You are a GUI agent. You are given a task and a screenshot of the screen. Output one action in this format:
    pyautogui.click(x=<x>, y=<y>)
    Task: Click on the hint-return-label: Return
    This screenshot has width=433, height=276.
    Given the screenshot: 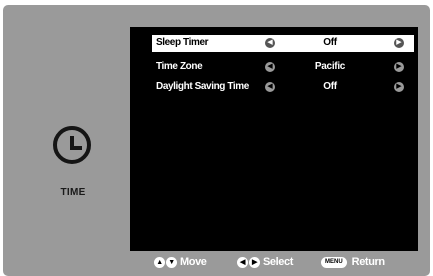 What is the action you would take?
    pyautogui.click(x=368, y=262)
    